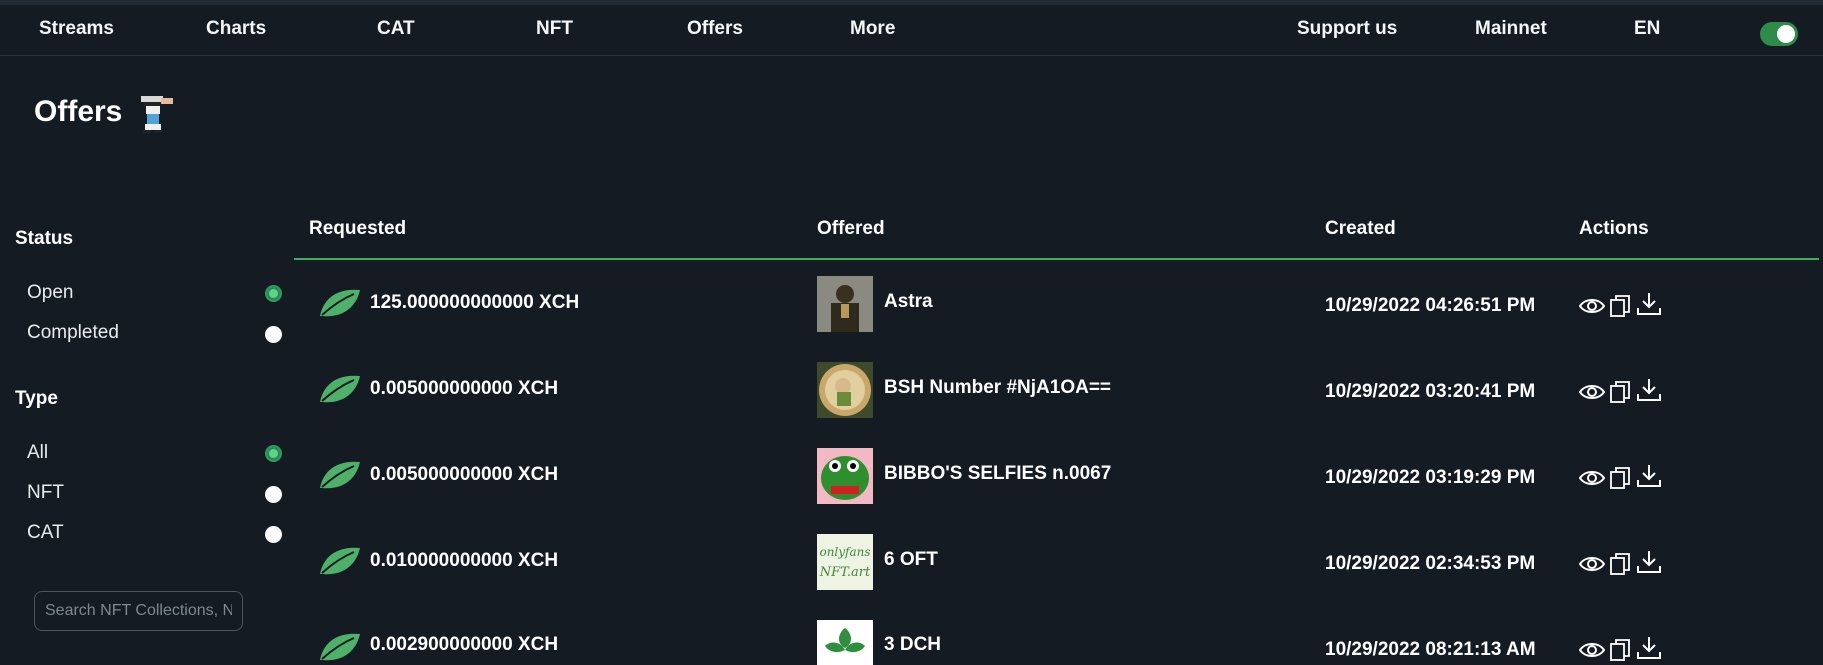 Image resolution: width=1823 pixels, height=665 pixels. Describe the element at coordinates (273, 334) in the screenshot. I see `status-completed-radio` at that location.